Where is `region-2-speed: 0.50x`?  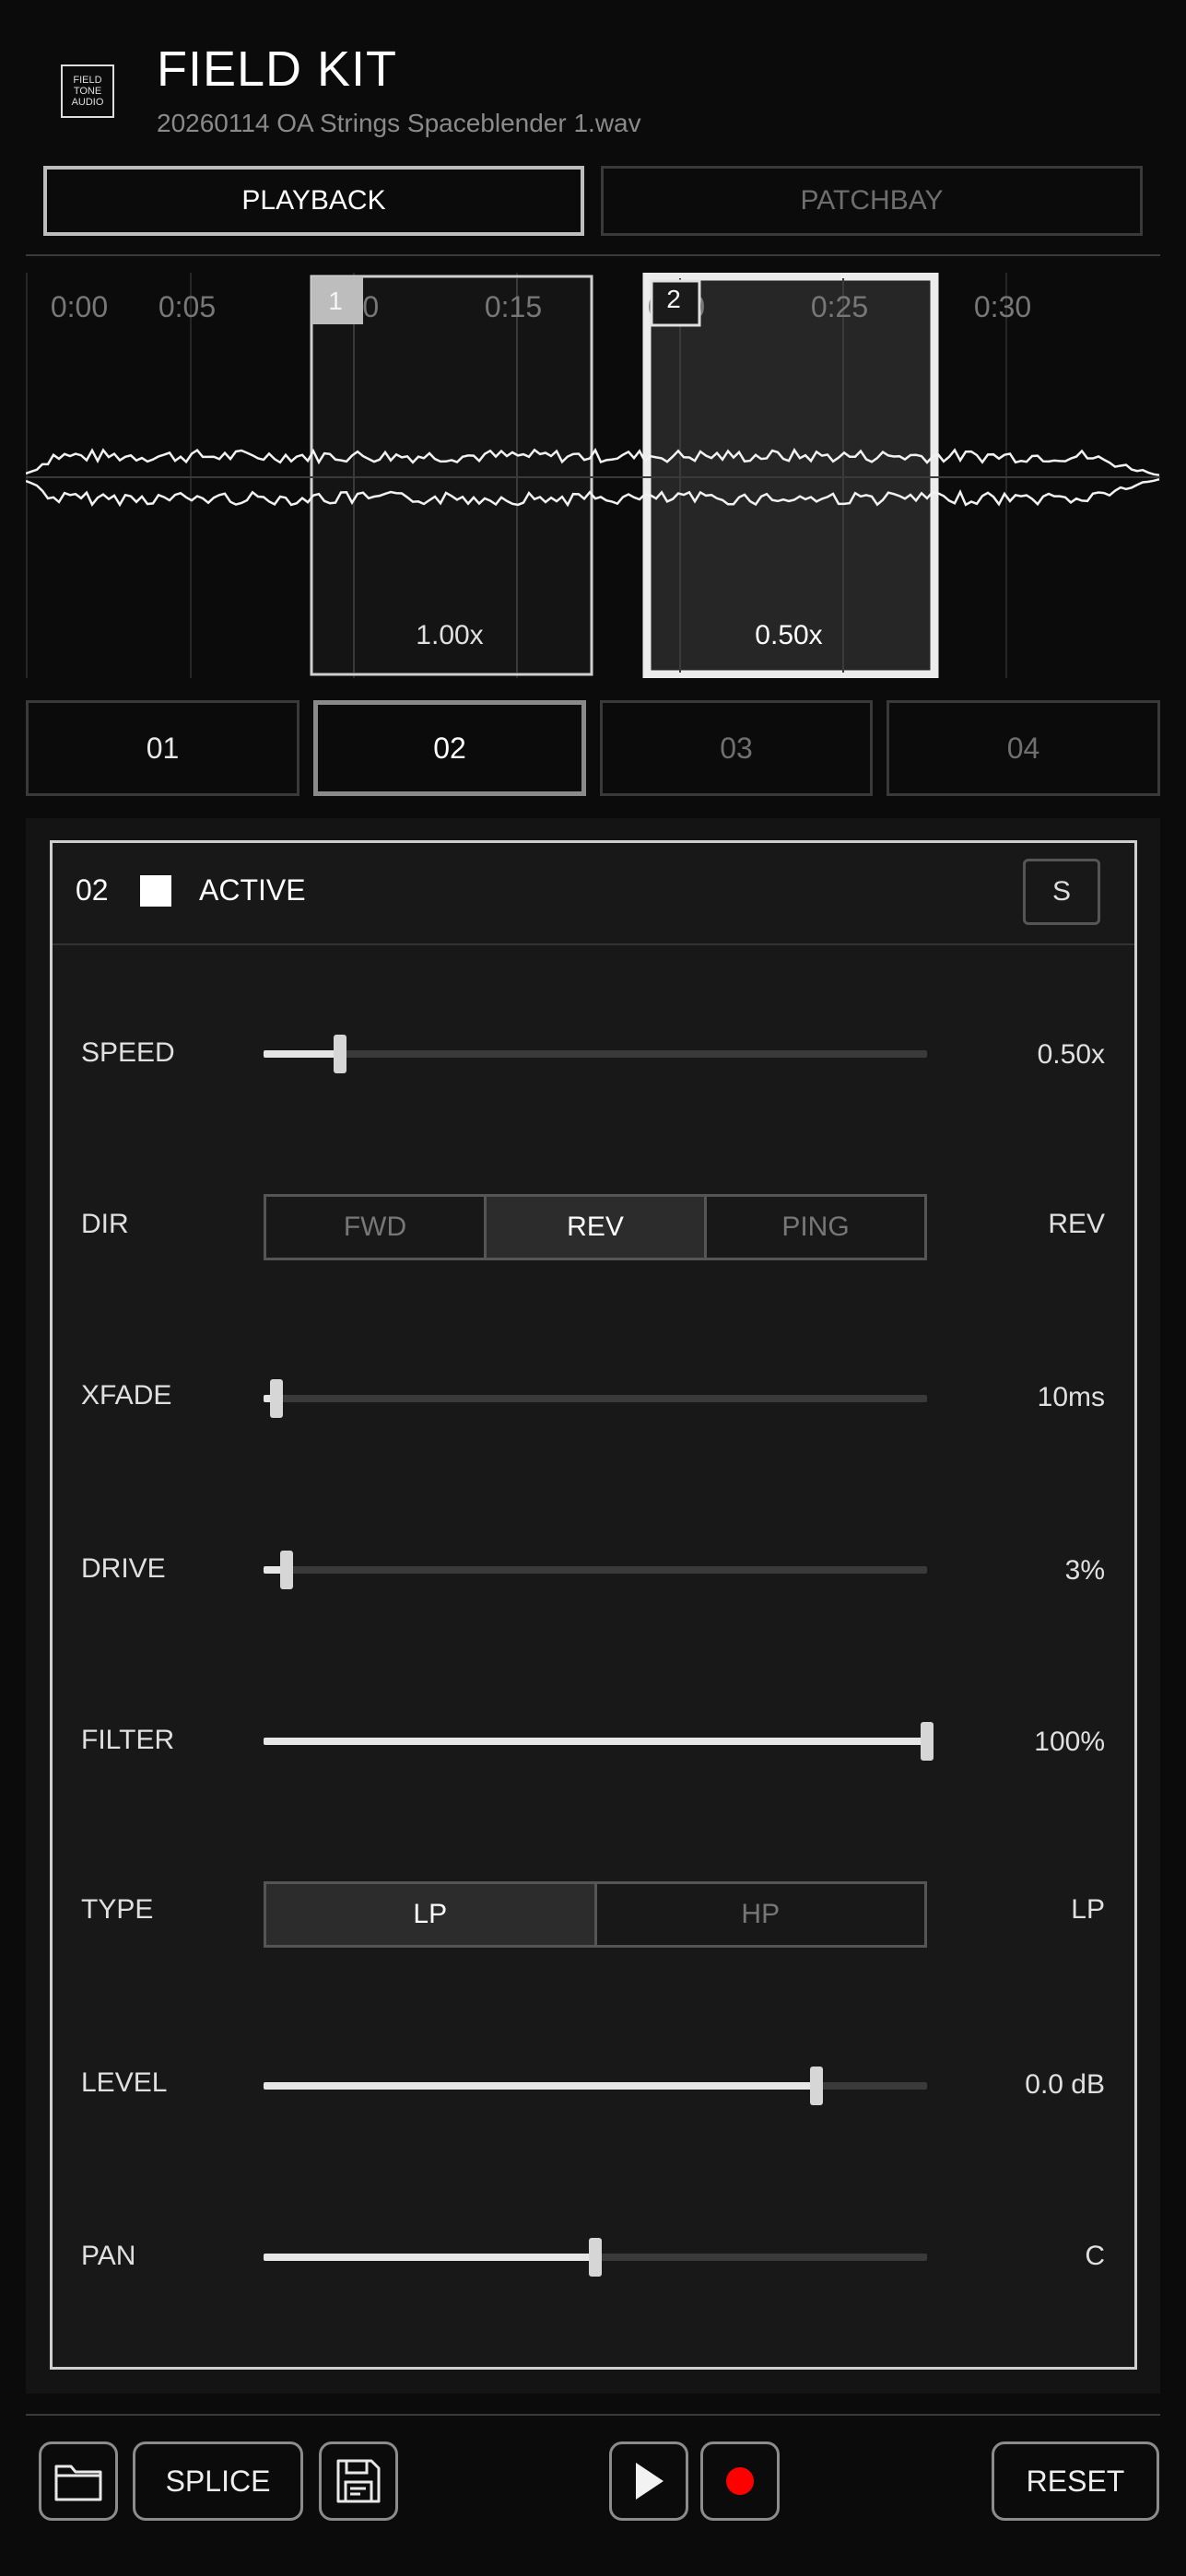
region-2-speed: 0.50x is located at coordinates (788, 635).